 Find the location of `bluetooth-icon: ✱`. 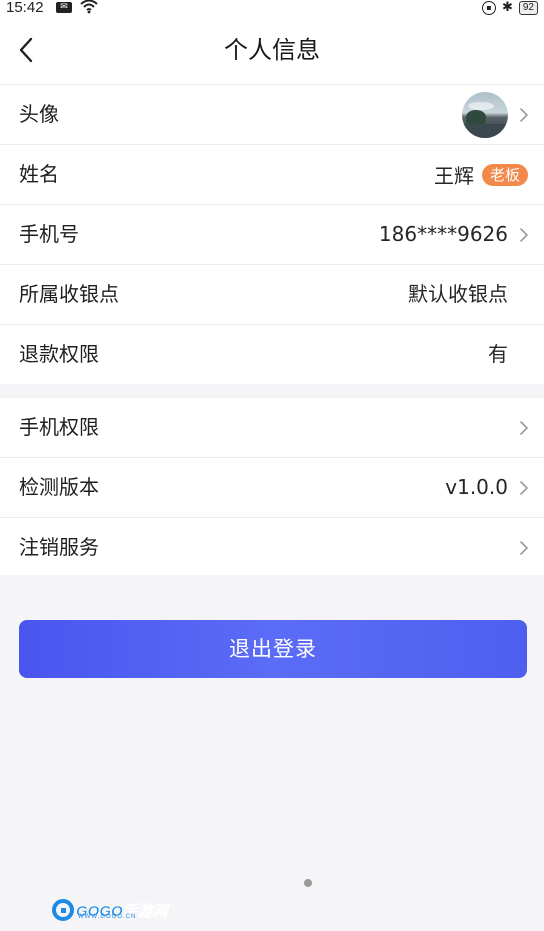

bluetooth-icon: ✱ is located at coordinates (507, 7).